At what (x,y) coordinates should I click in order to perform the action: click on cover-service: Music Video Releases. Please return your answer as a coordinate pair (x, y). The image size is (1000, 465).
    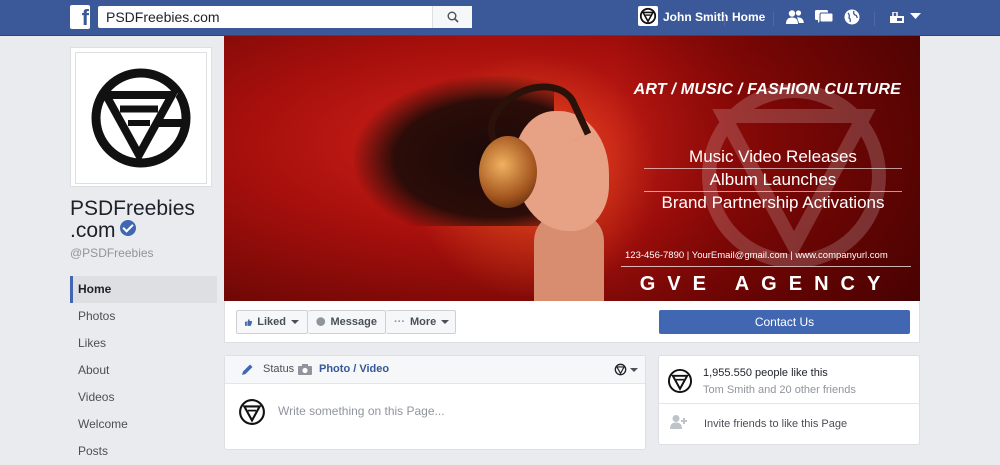
    Looking at the image, I should click on (773, 157).